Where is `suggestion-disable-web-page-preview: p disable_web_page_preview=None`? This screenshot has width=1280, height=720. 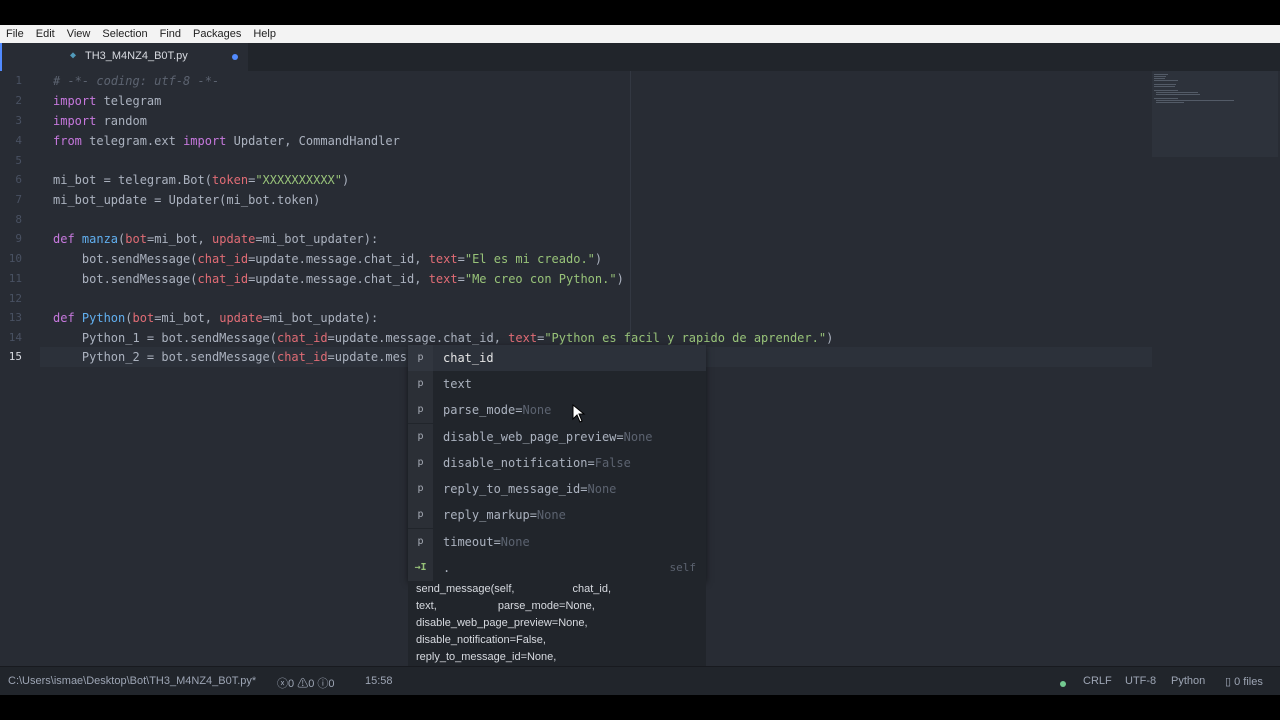 suggestion-disable-web-page-preview: p disable_web_page_preview=None is located at coordinates (557, 437).